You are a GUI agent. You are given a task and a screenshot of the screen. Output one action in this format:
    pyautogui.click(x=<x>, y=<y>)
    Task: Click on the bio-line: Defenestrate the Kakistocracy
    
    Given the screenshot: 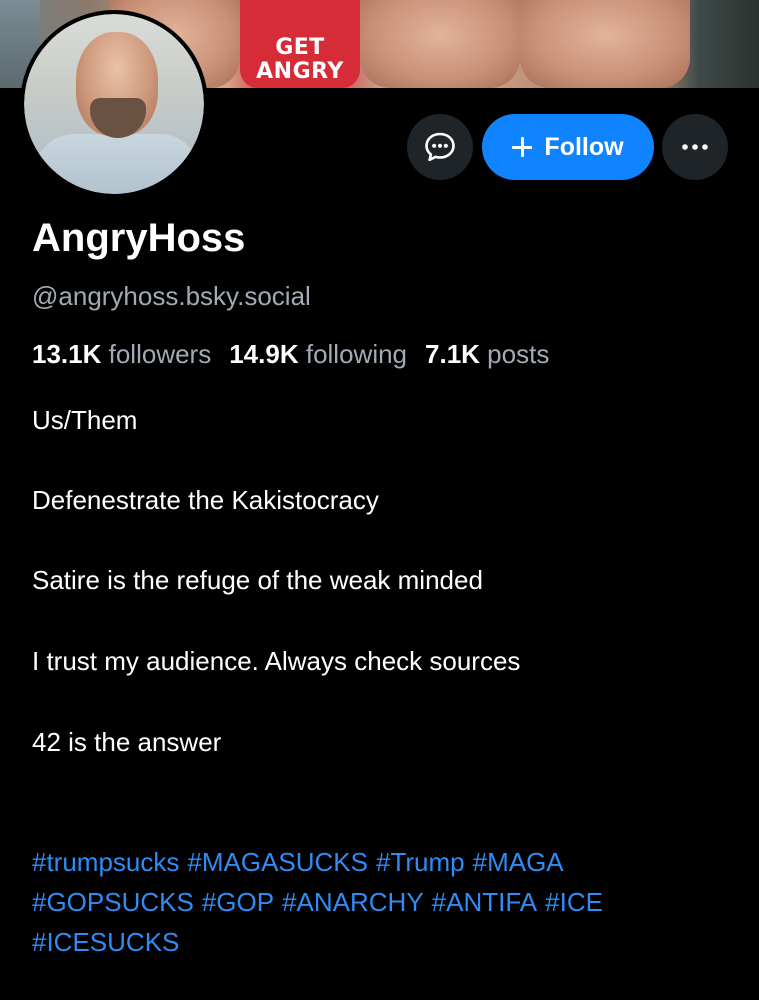 What is the action you would take?
    pyautogui.click(x=205, y=500)
    